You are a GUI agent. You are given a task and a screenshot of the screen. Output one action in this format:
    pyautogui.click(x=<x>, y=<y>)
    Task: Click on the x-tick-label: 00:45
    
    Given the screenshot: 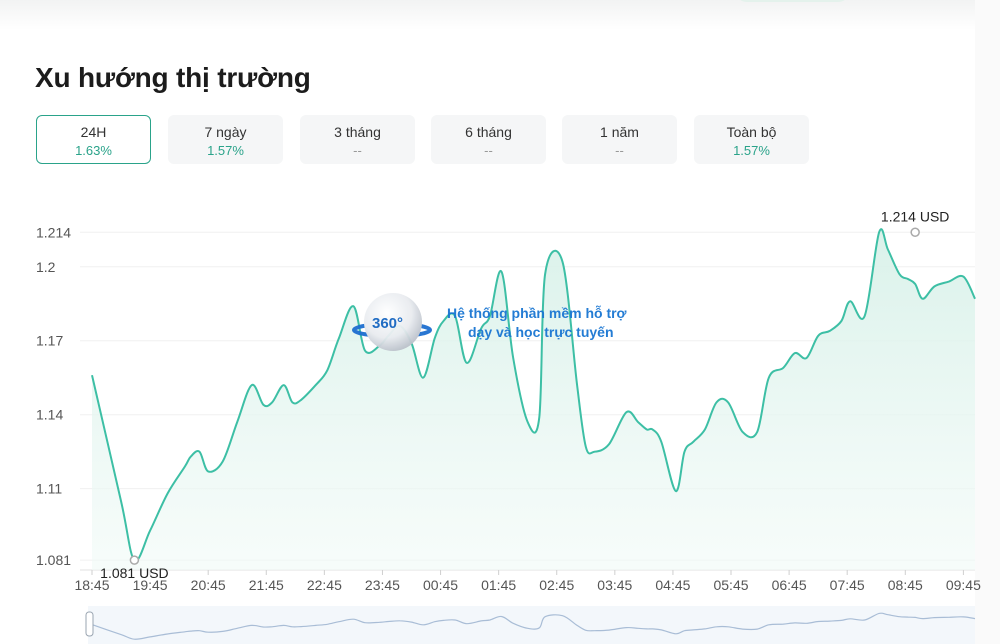 What is the action you would take?
    pyautogui.click(x=440, y=585)
    